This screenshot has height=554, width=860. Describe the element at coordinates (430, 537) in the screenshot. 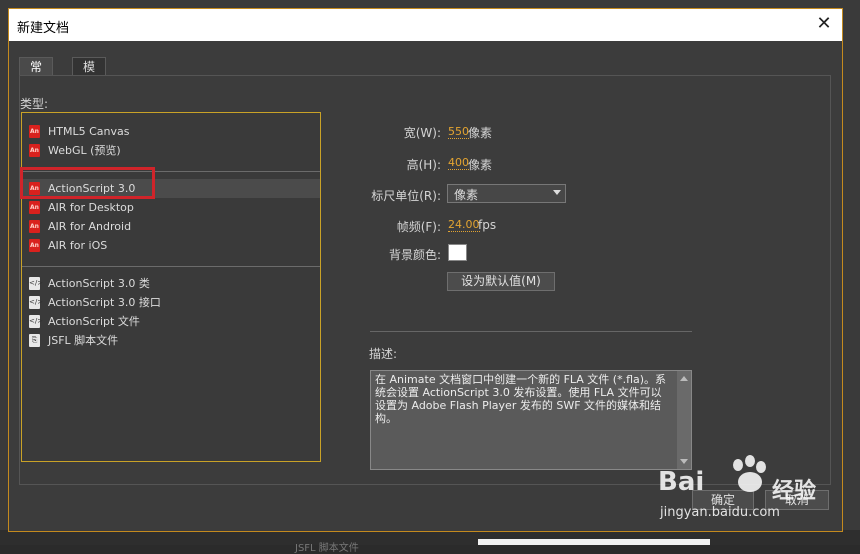

I see `background-strip` at that location.